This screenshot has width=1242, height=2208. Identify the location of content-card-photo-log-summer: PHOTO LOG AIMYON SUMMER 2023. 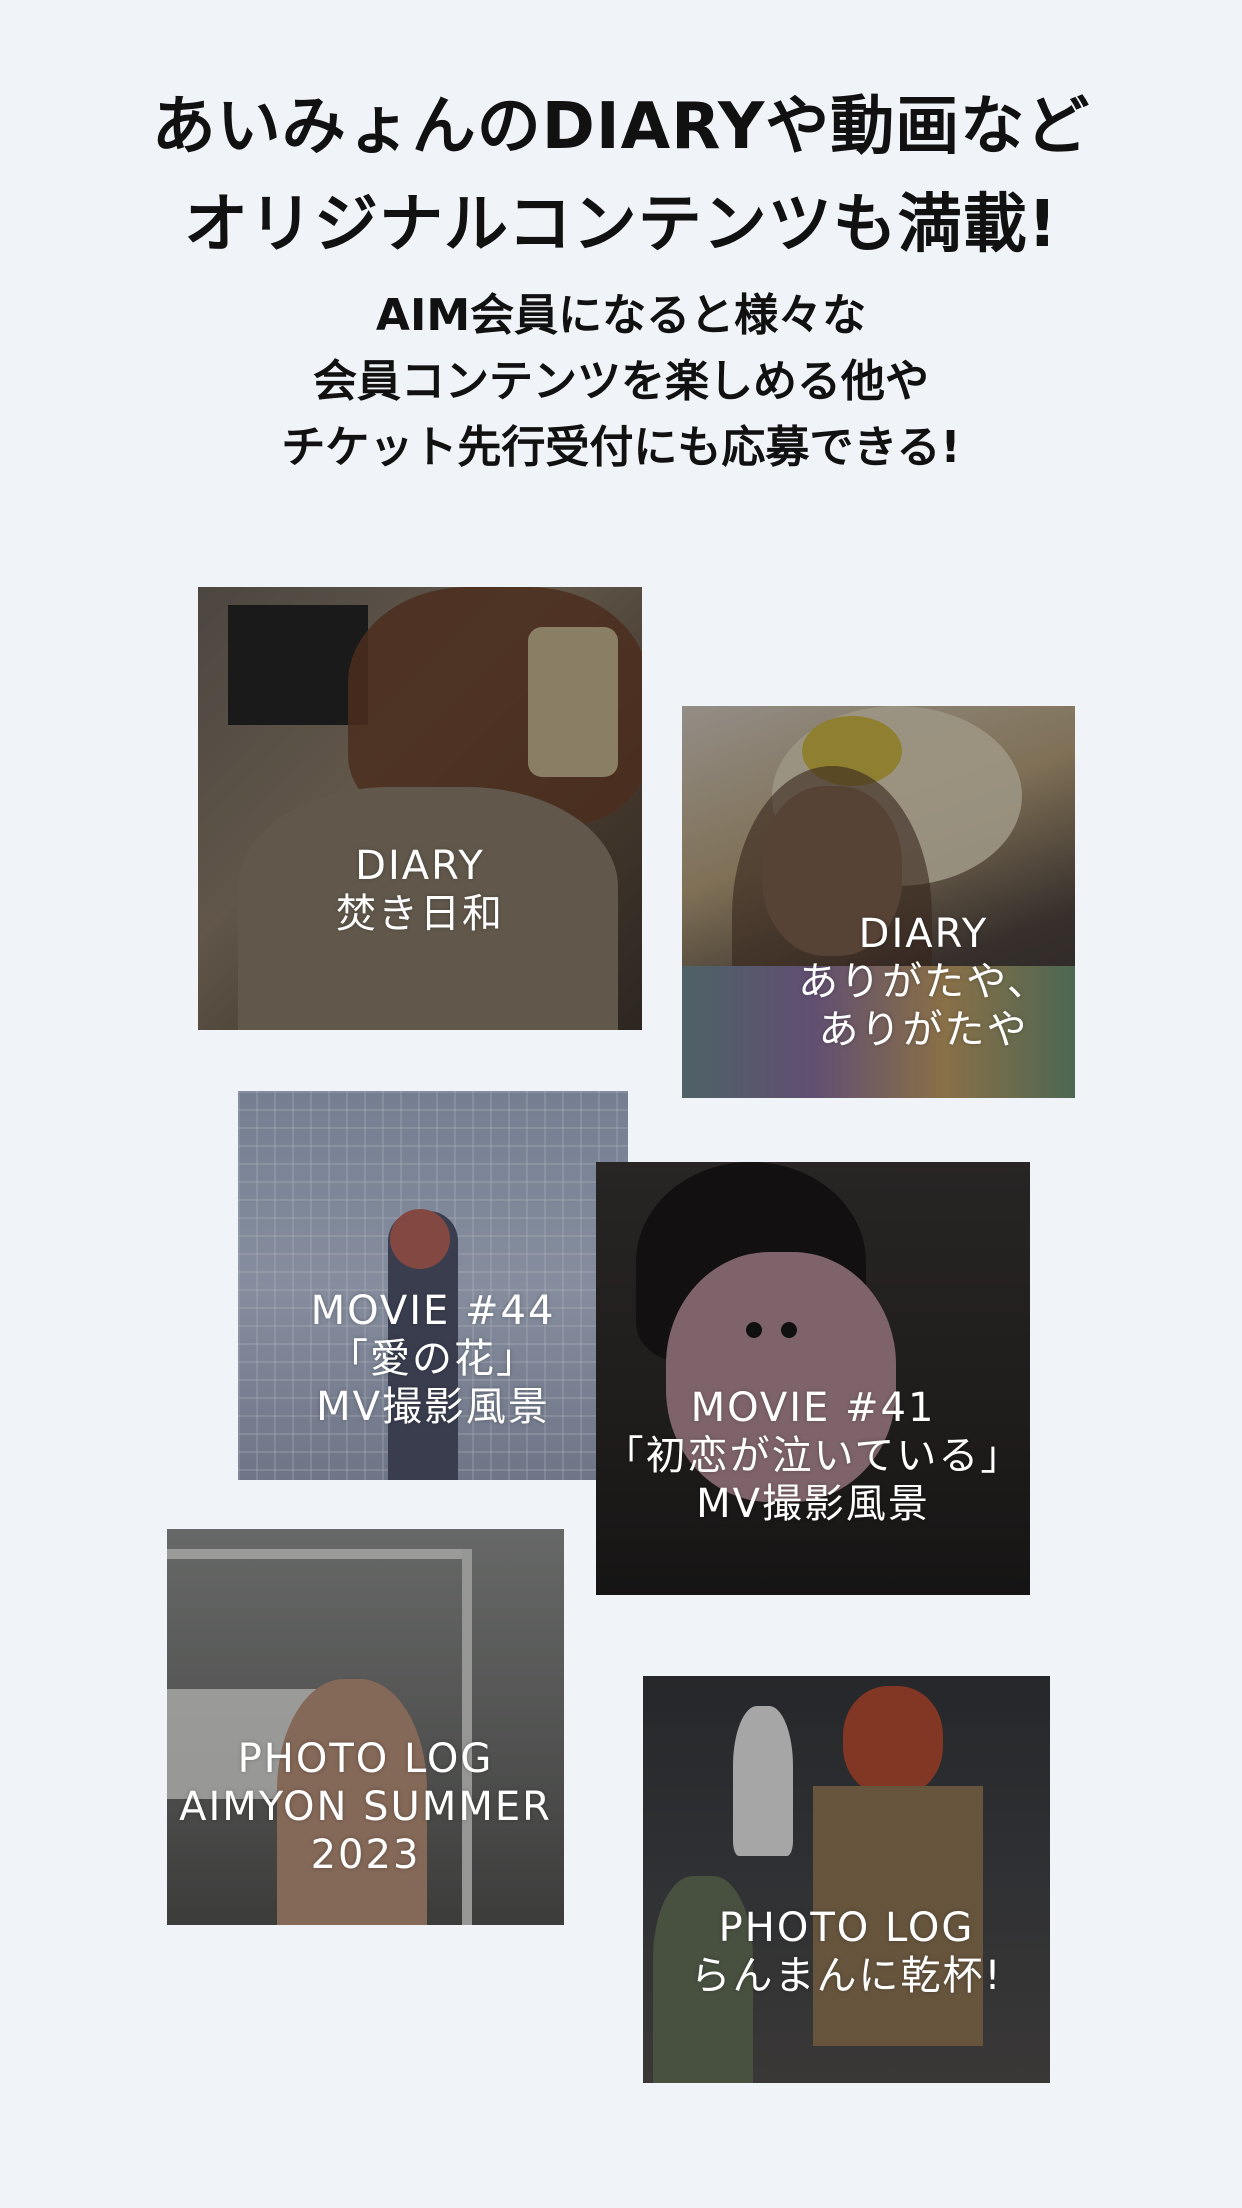
(365, 1727).